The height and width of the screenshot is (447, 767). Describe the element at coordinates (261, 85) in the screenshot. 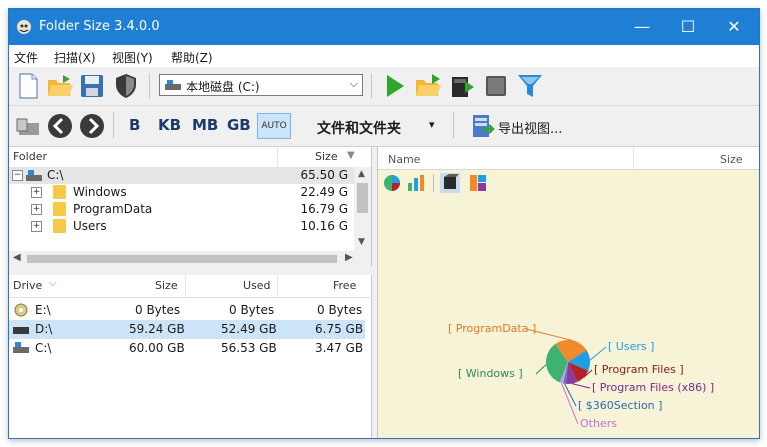

I see `drive-select: 本地磁盘 (C:) ⌵` at that location.